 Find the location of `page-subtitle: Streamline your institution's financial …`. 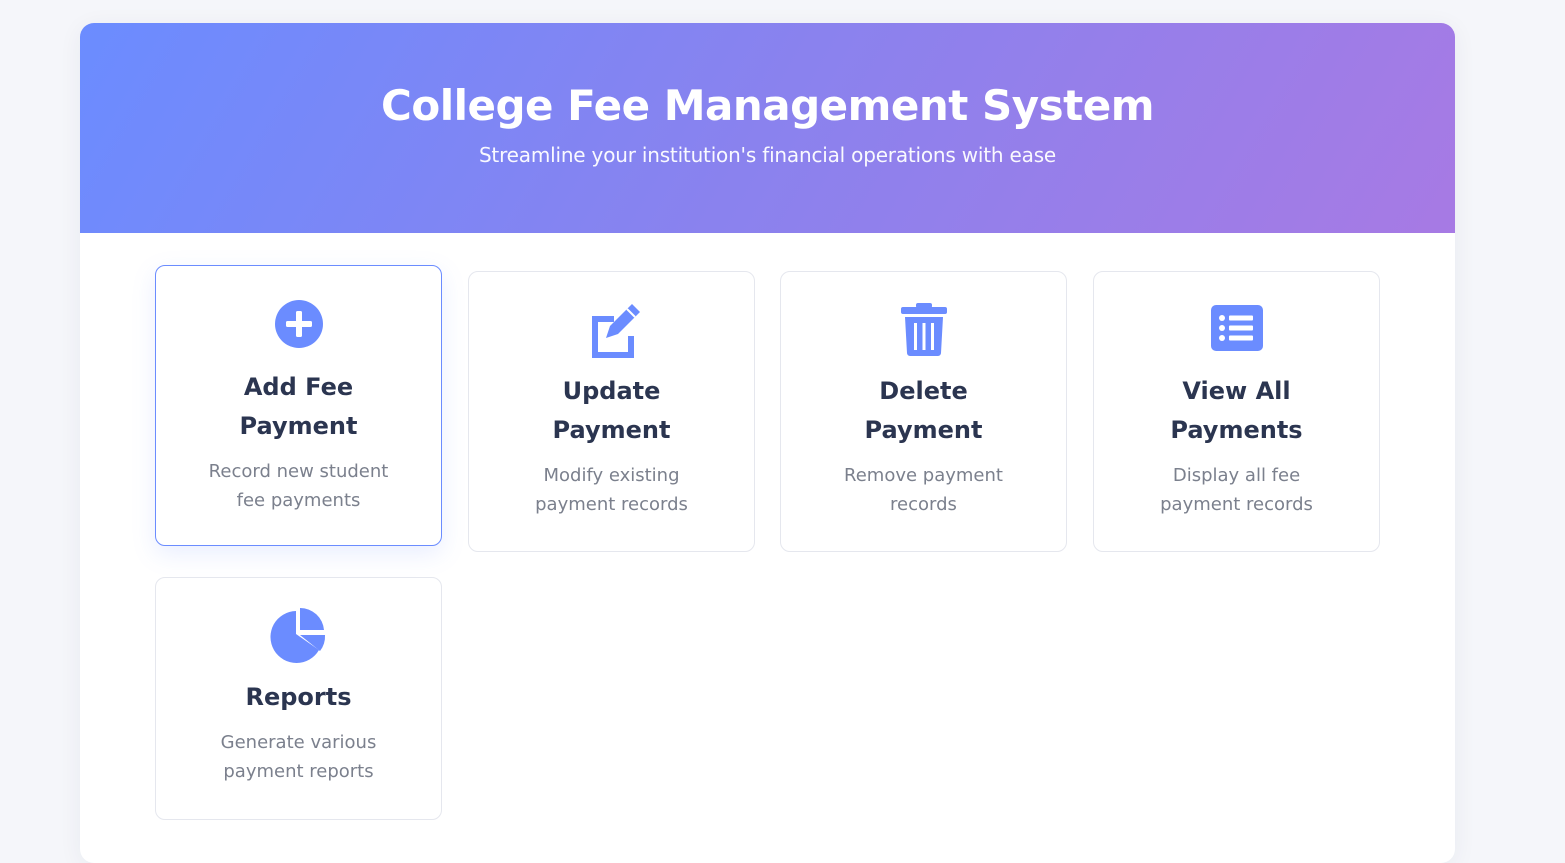

page-subtitle: Streamline your institution's financial … is located at coordinates (767, 155).